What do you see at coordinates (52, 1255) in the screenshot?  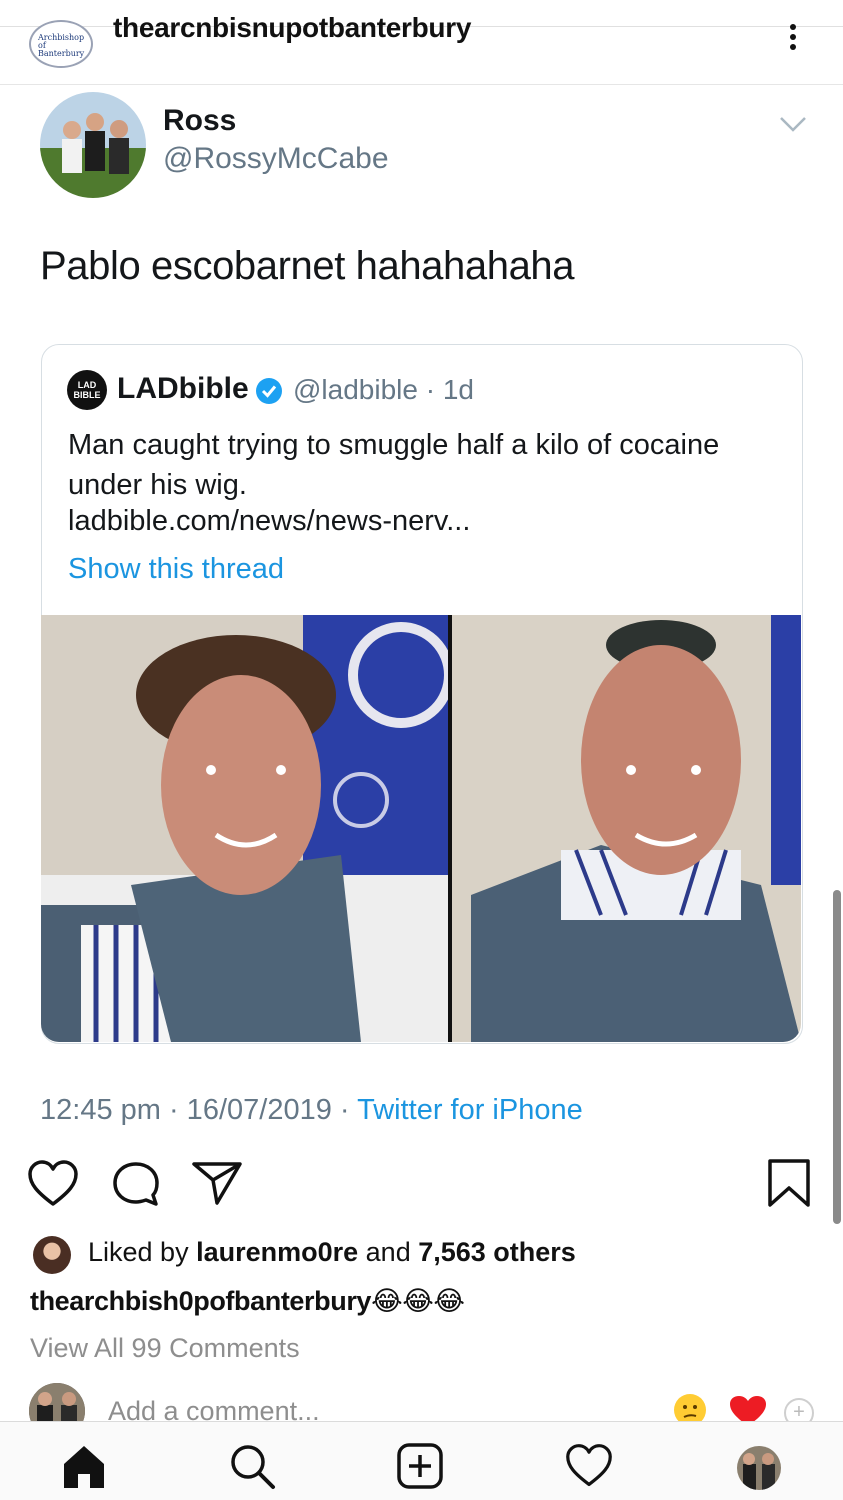 I see `liker-avatar` at bounding box center [52, 1255].